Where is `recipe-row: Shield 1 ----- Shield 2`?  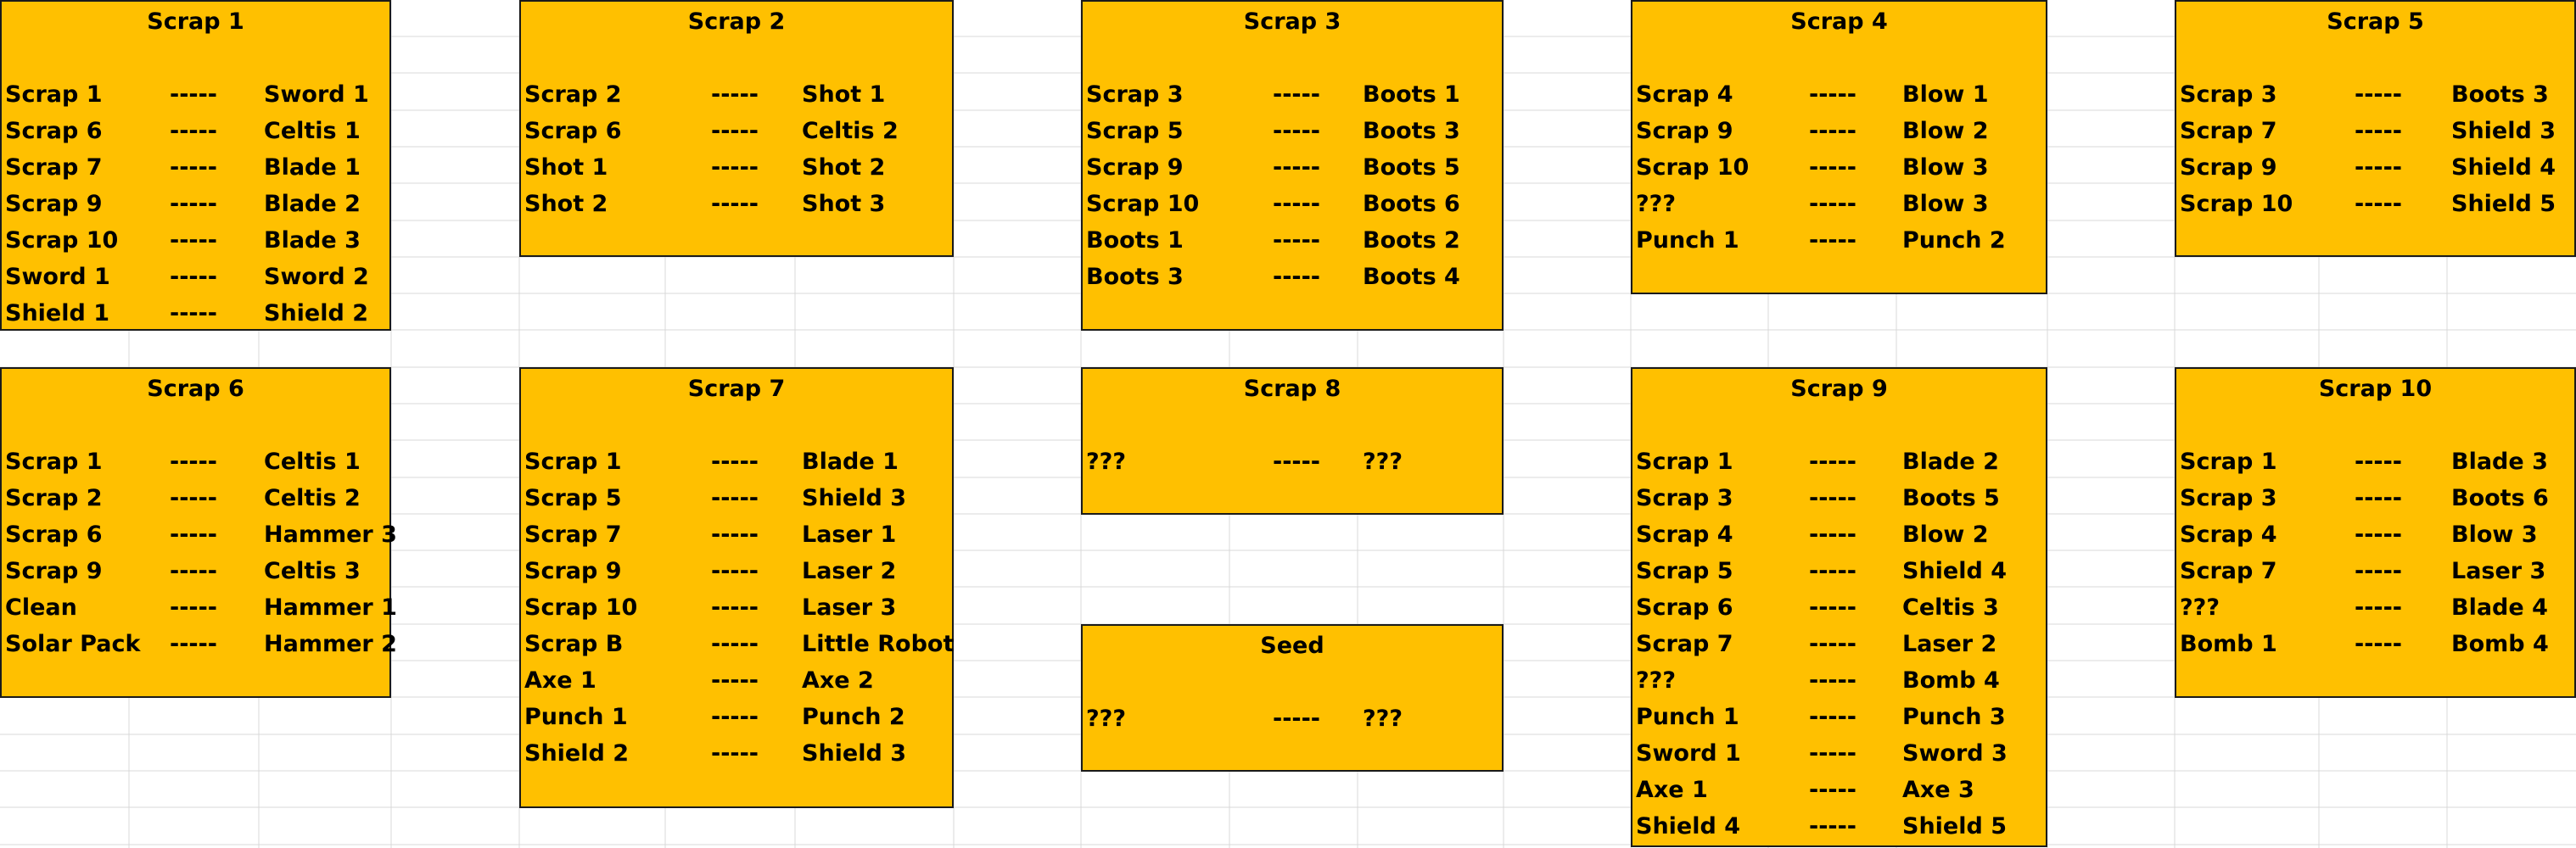
recipe-row: Shield 1 ----- Shield 2 is located at coordinates (196, 313).